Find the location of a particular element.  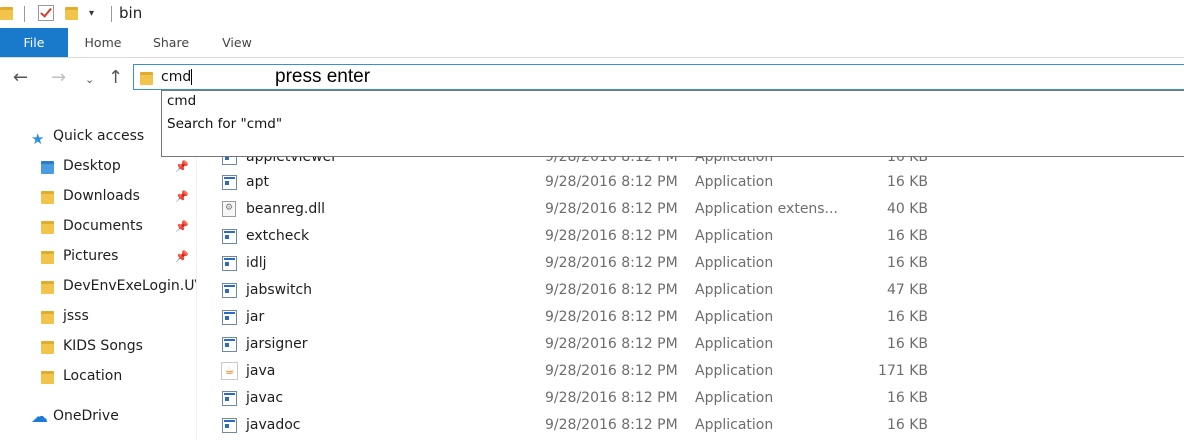

java-icon: ☕ is located at coordinates (229, 371).